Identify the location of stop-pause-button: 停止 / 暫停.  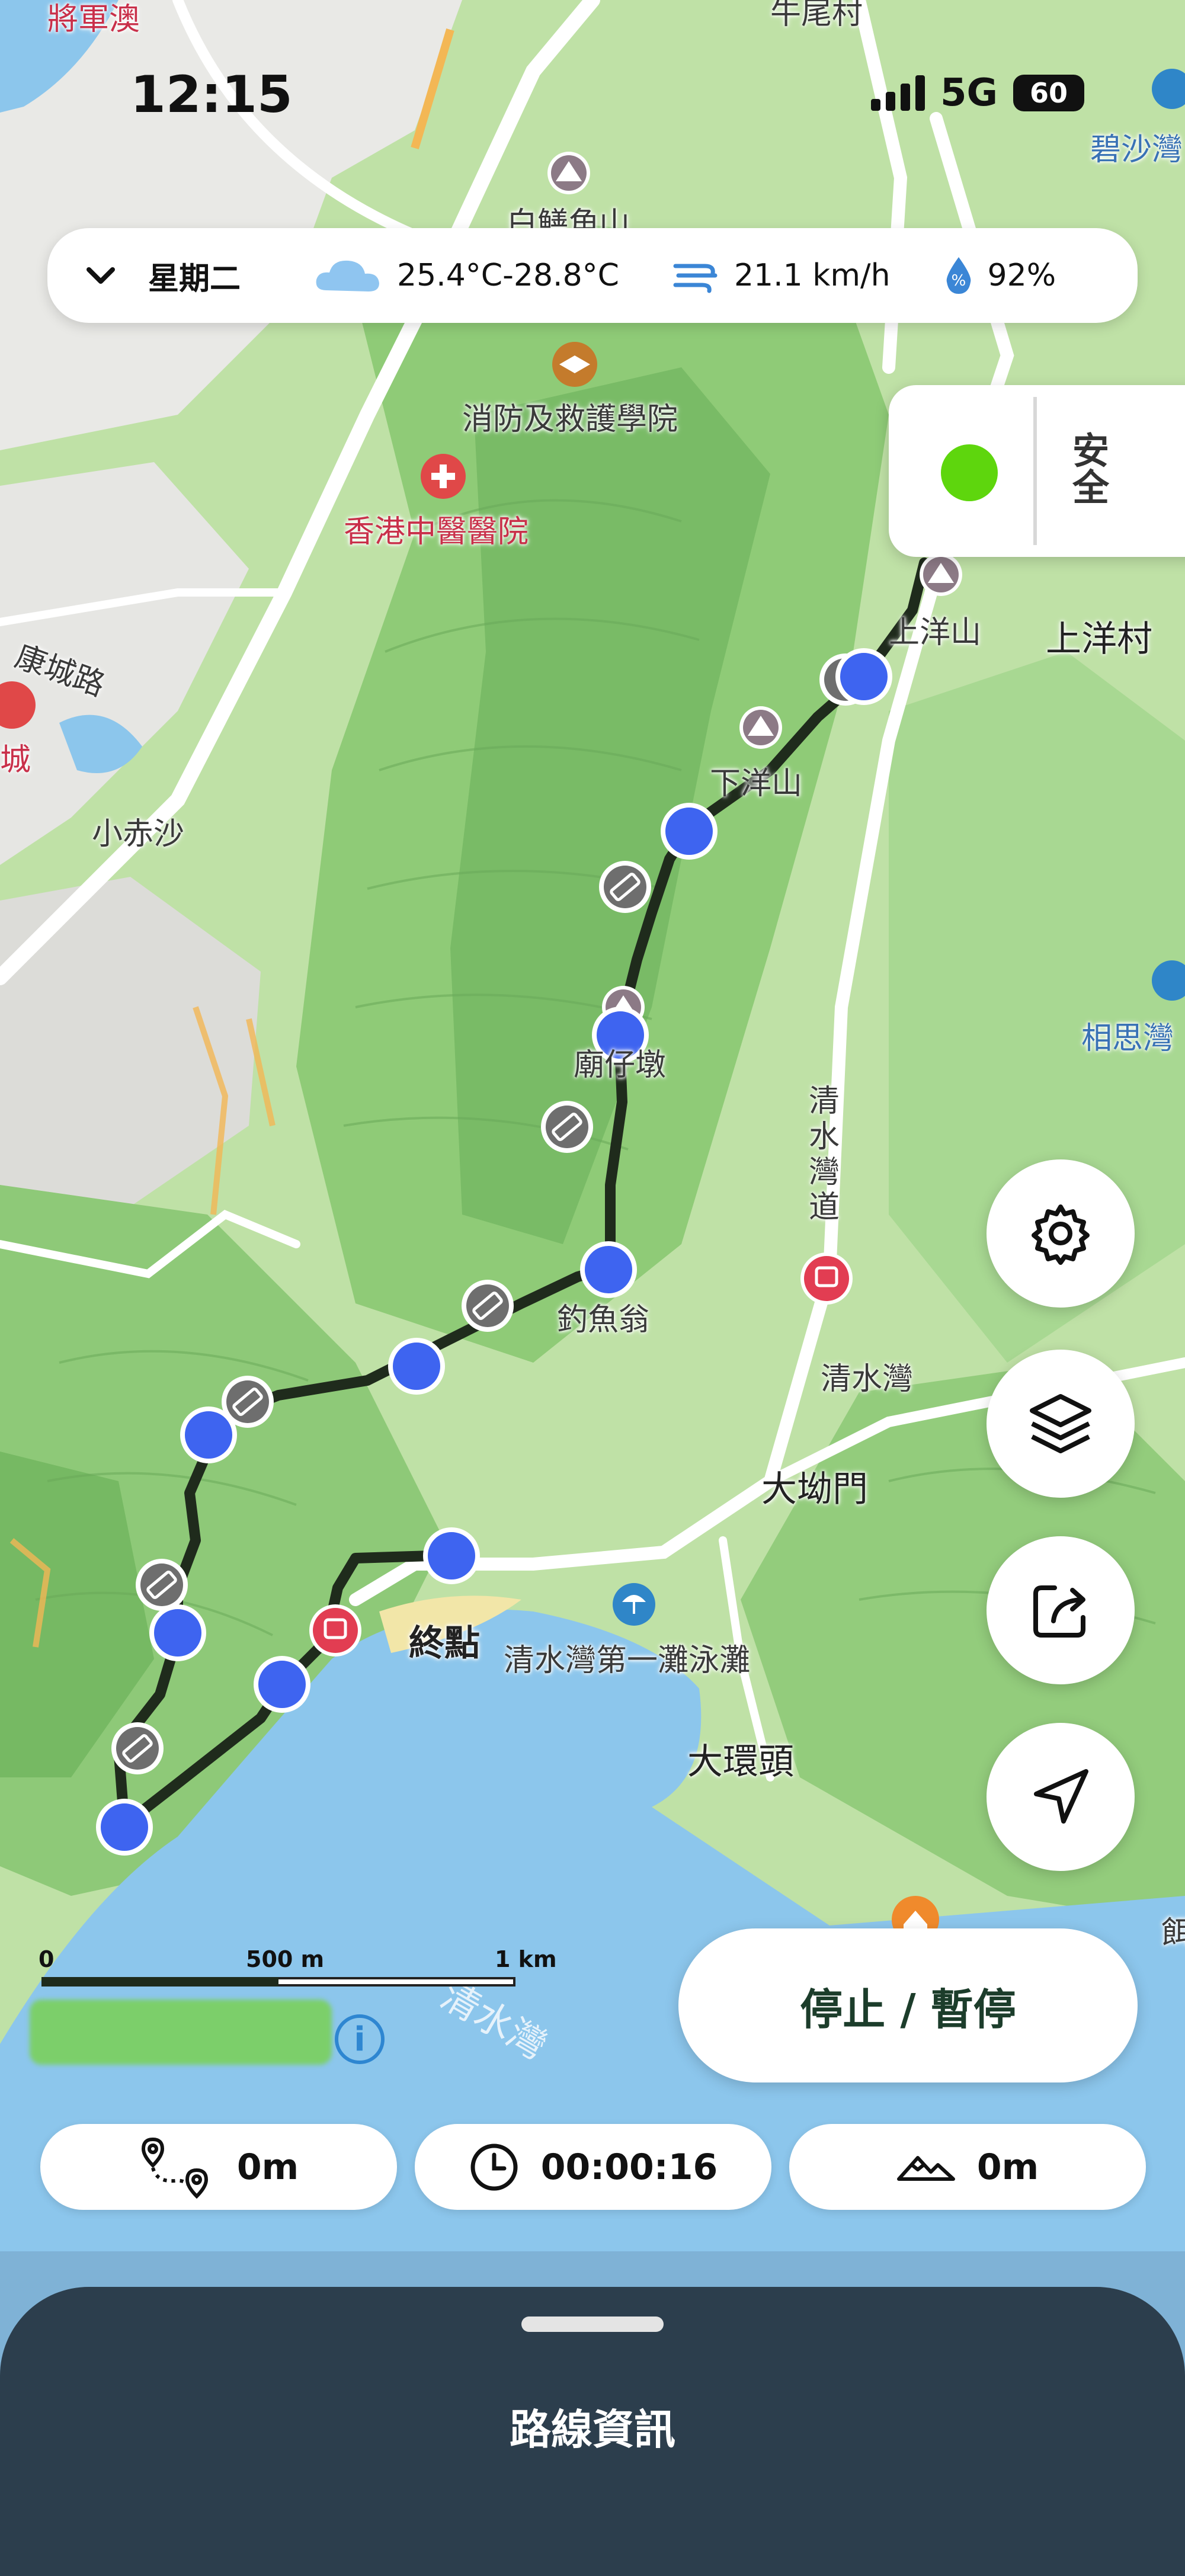
(908, 2005).